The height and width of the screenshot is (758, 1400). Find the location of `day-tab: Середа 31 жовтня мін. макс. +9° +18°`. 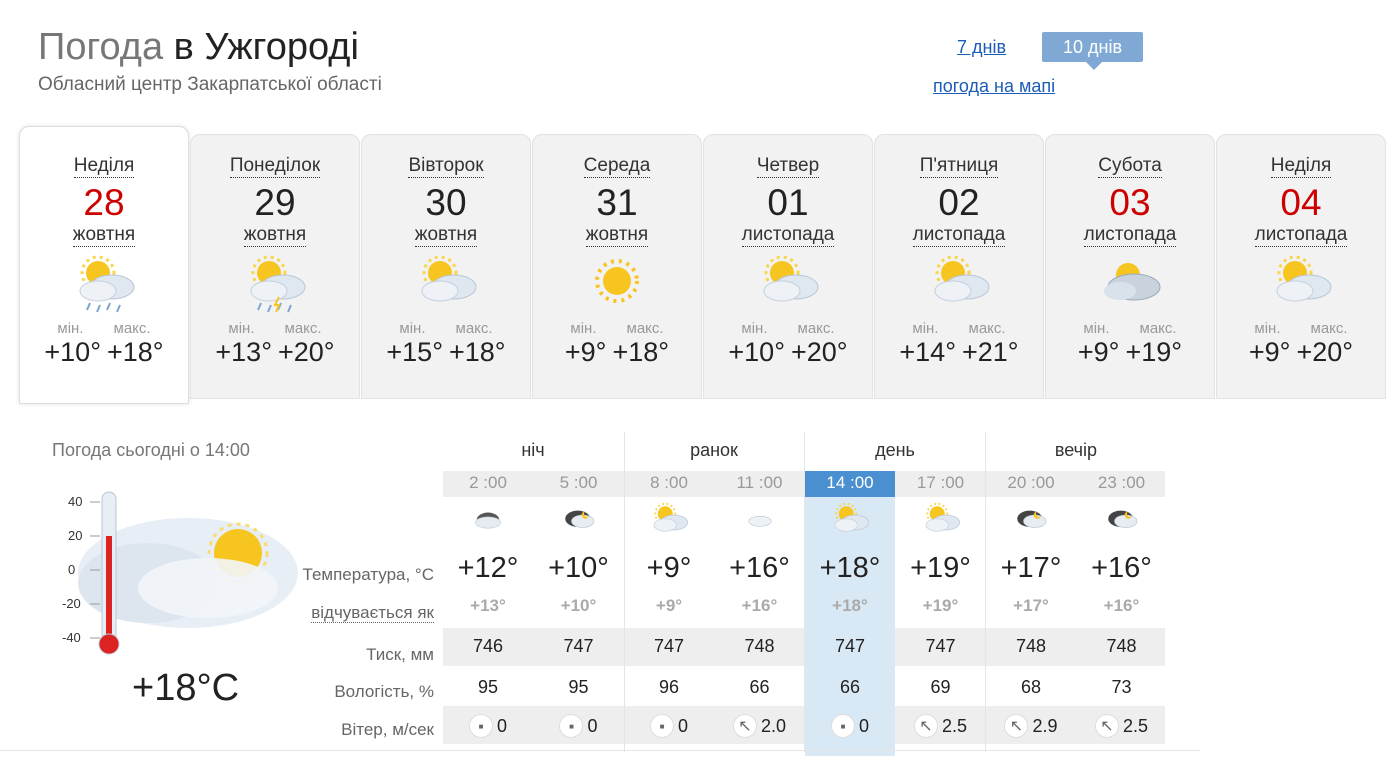

day-tab: Середа 31 жовтня мін. макс. +9° +18° is located at coordinates (617, 266).